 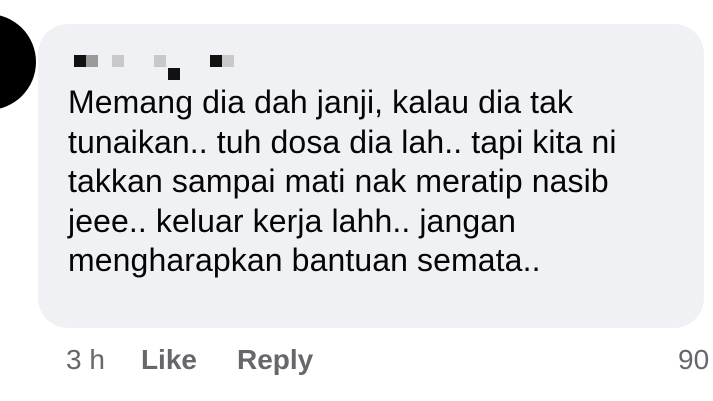 I want to click on timestamp: 3 h, so click(x=85, y=360).